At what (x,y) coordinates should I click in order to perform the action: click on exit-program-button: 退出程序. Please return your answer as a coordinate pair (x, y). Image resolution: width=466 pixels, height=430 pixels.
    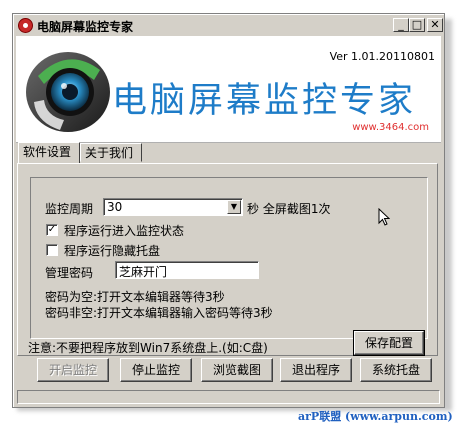
    Looking at the image, I should click on (316, 370).